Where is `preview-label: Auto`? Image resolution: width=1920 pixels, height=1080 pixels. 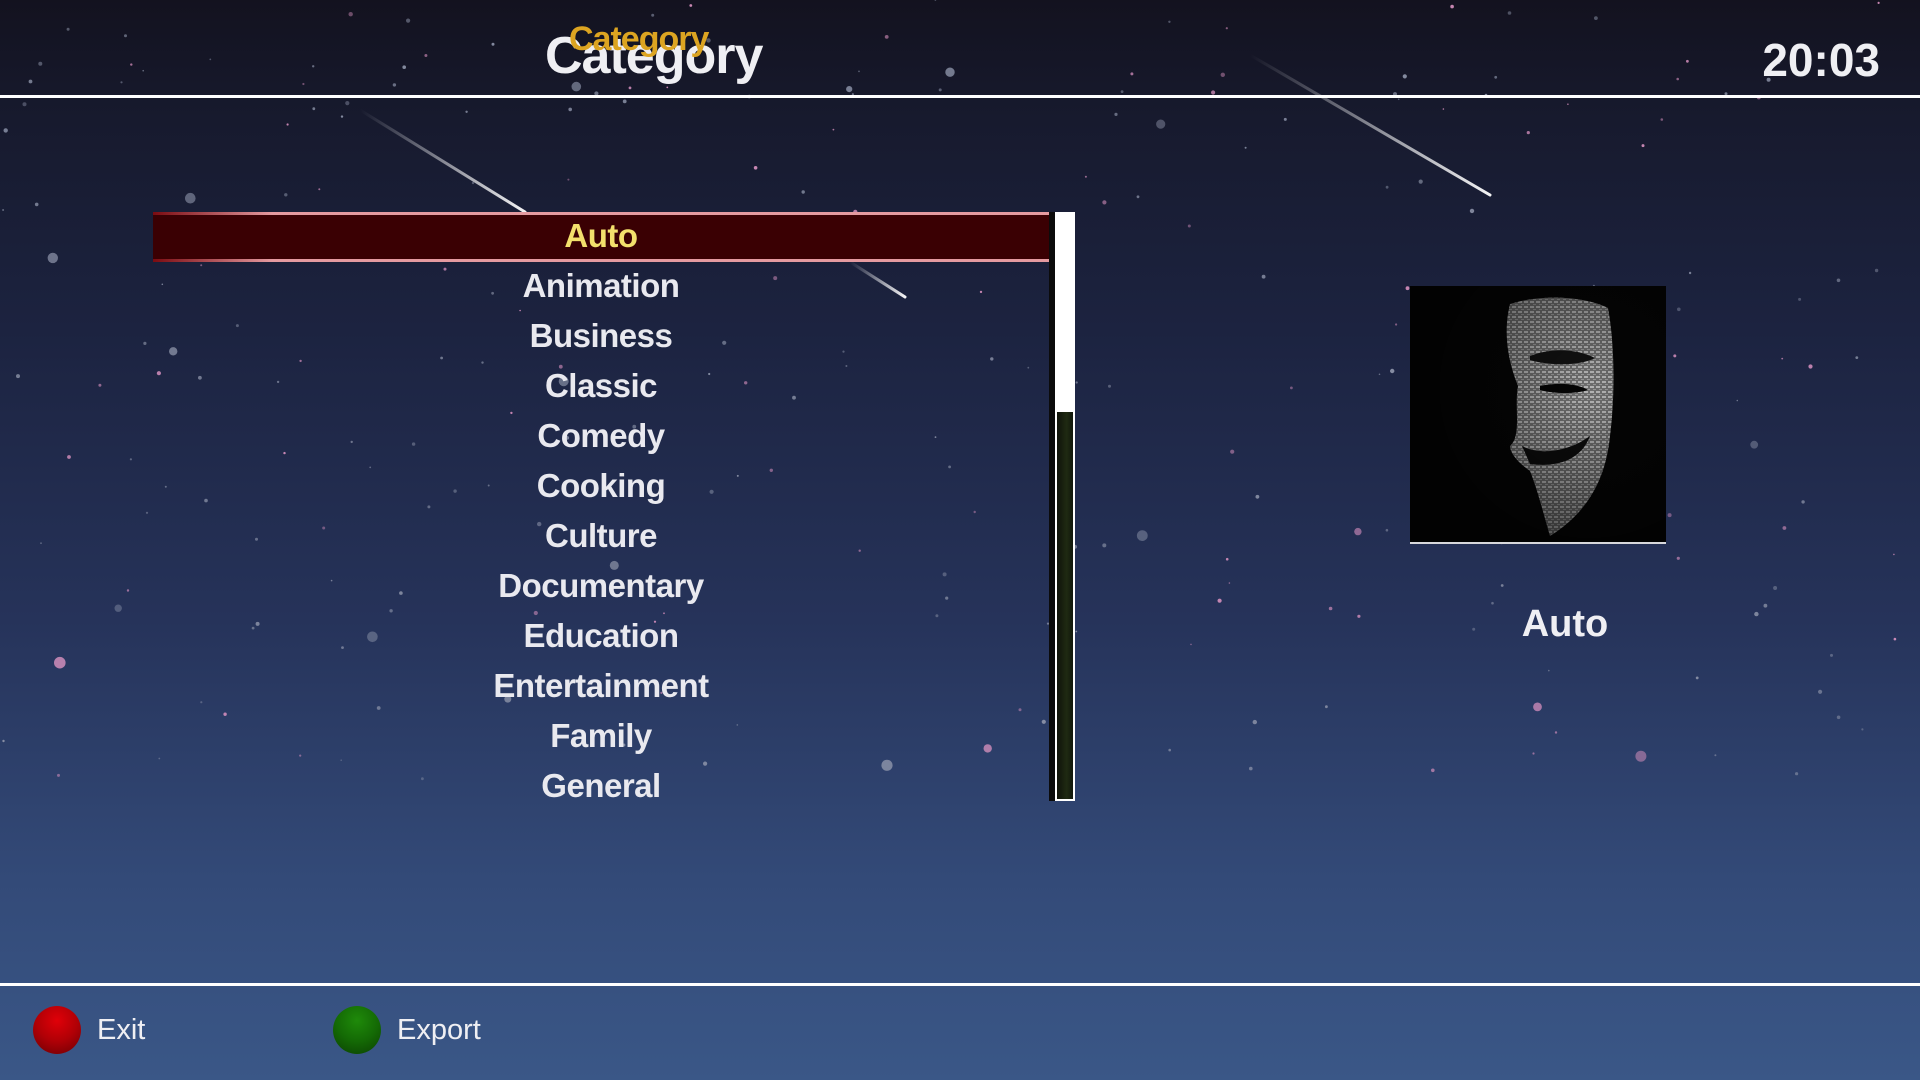 preview-label: Auto is located at coordinates (1565, 624).